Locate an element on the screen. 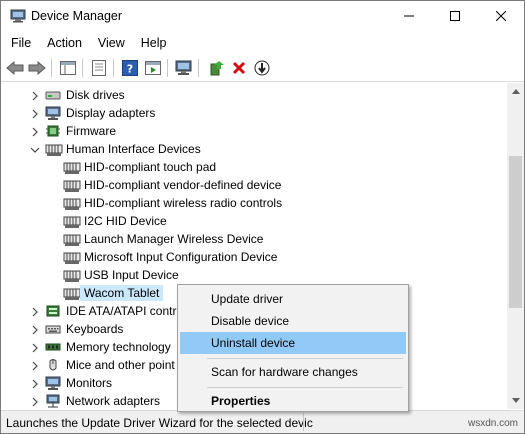  menu-bar: File Action View Help is located at coordinates (262, 43).